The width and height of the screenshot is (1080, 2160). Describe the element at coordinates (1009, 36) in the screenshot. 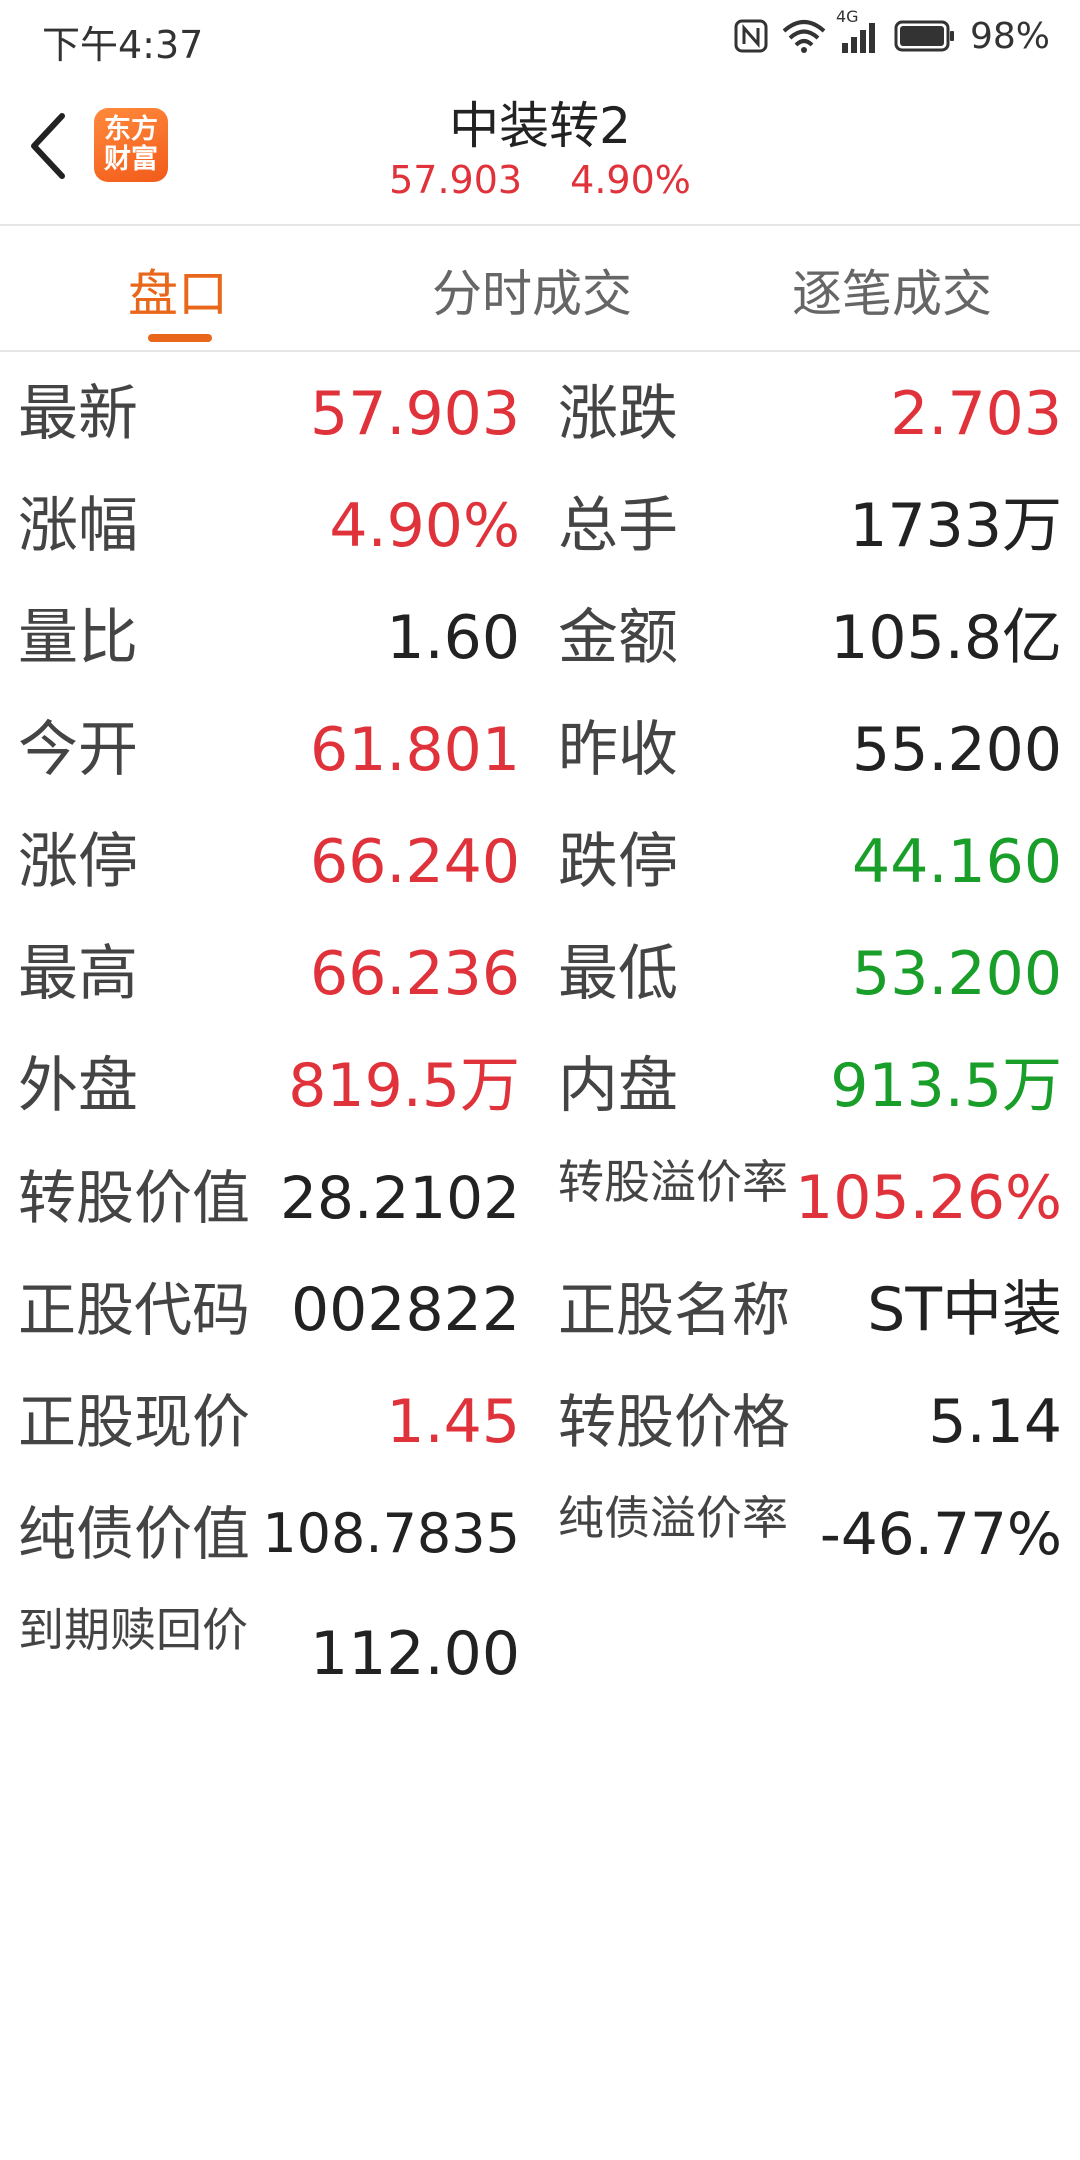

I see `battery-percent: 98%` at that location.